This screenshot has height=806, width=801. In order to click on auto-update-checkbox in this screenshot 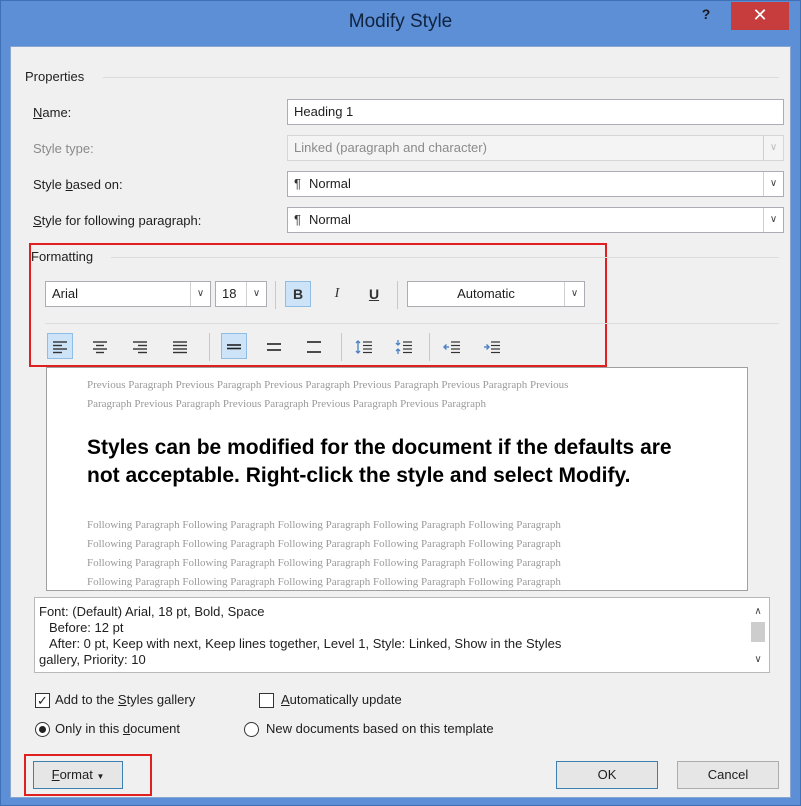, I will do `click(266, 700)`.